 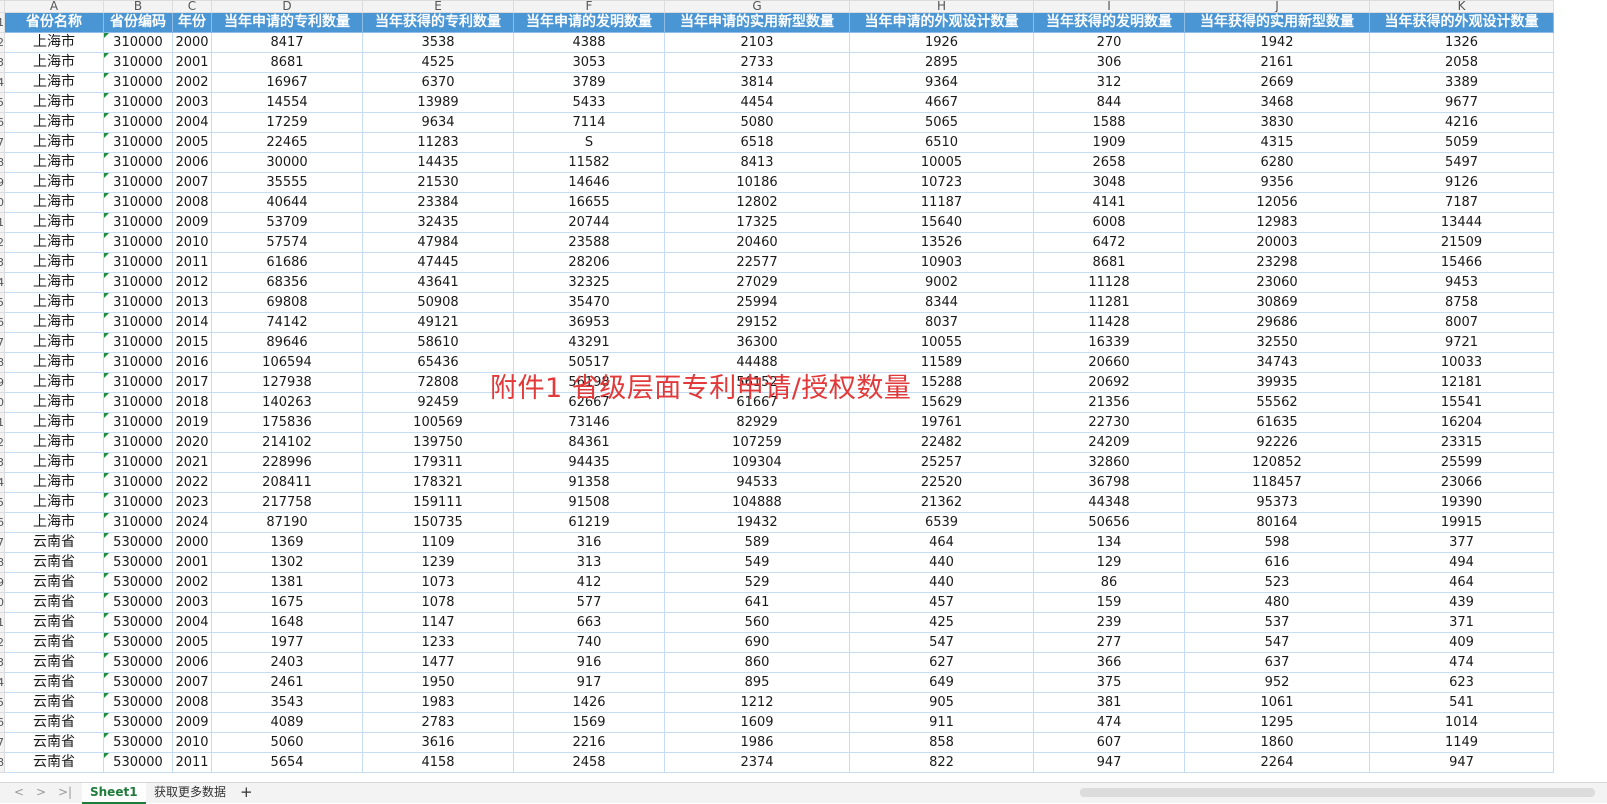 What do you see at coordinates (1109, 762) in the screenshot?
I see `table-cell: 947` at bounding box center [1109, 762].